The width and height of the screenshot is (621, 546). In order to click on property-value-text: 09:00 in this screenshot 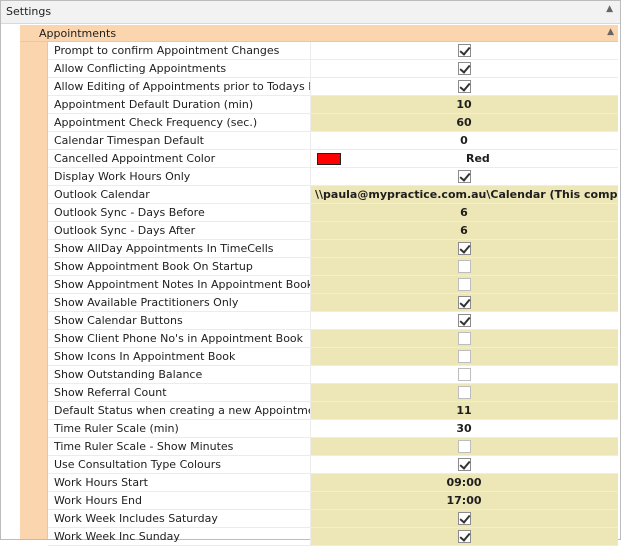, I will do `click(464, 482)`.